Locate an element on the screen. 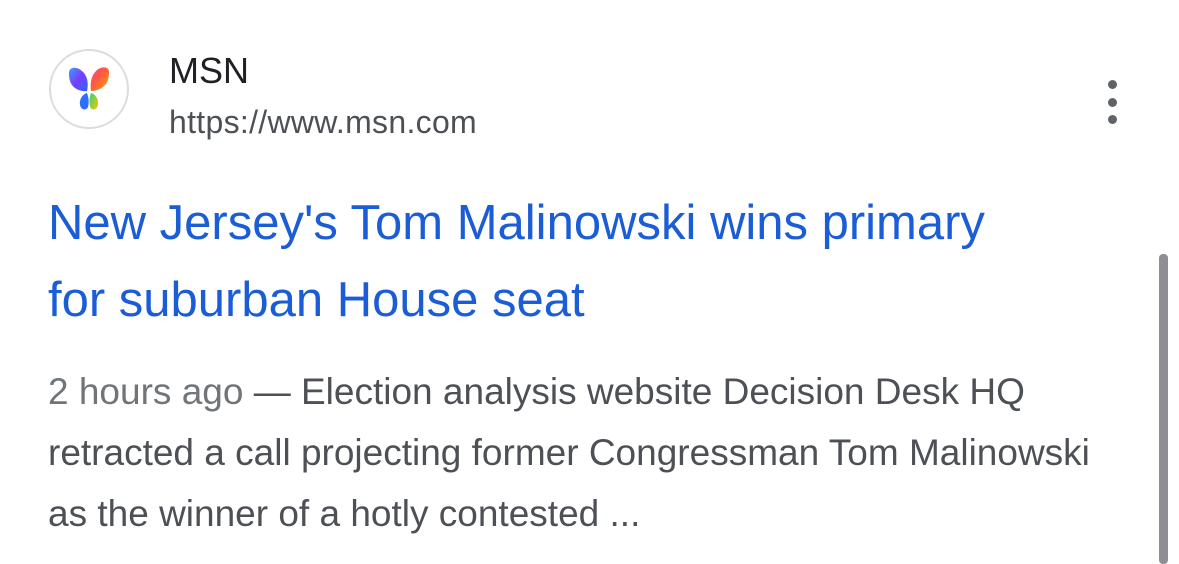 The width and height of the screenshot is (1179, 564). site-name: MSN is located at coordinates (209, 70).